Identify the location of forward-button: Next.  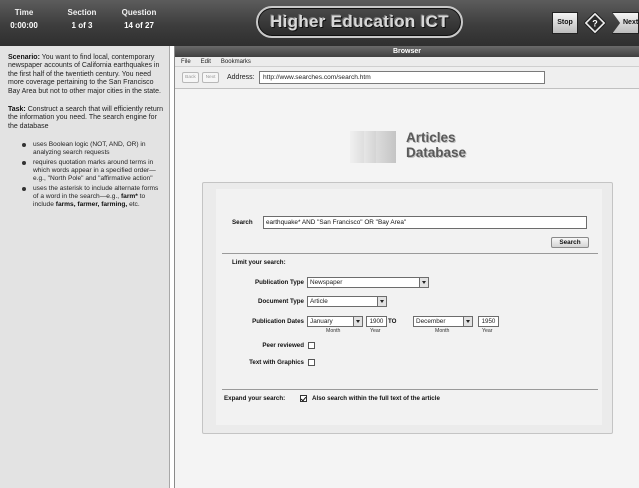
(210, 77).